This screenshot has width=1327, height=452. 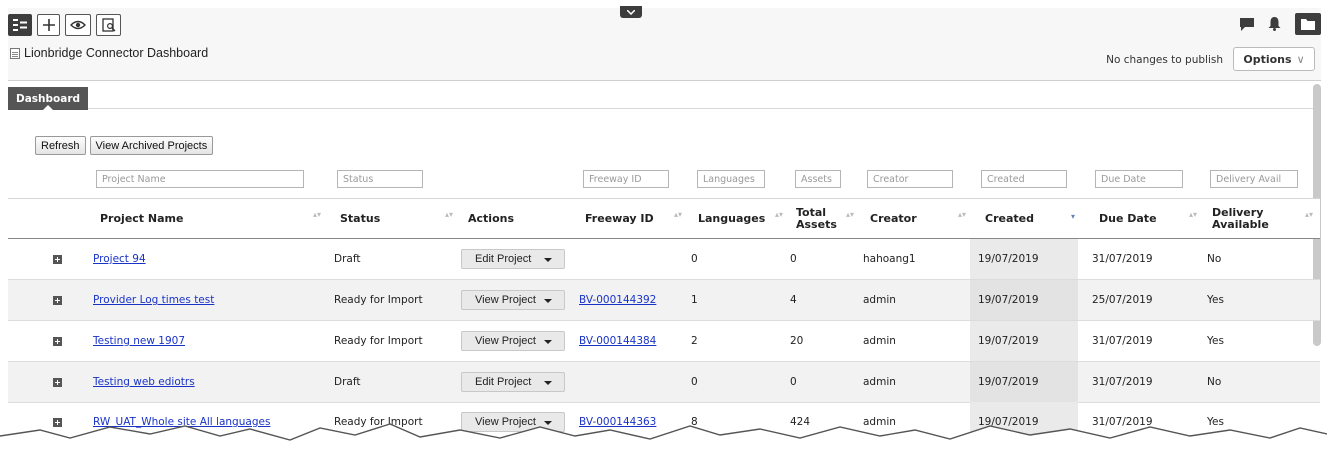 What do you see at coordinates (694, 341) in the screenshot?
I see `languages-cell: 2` at bounding box center [694, 341].